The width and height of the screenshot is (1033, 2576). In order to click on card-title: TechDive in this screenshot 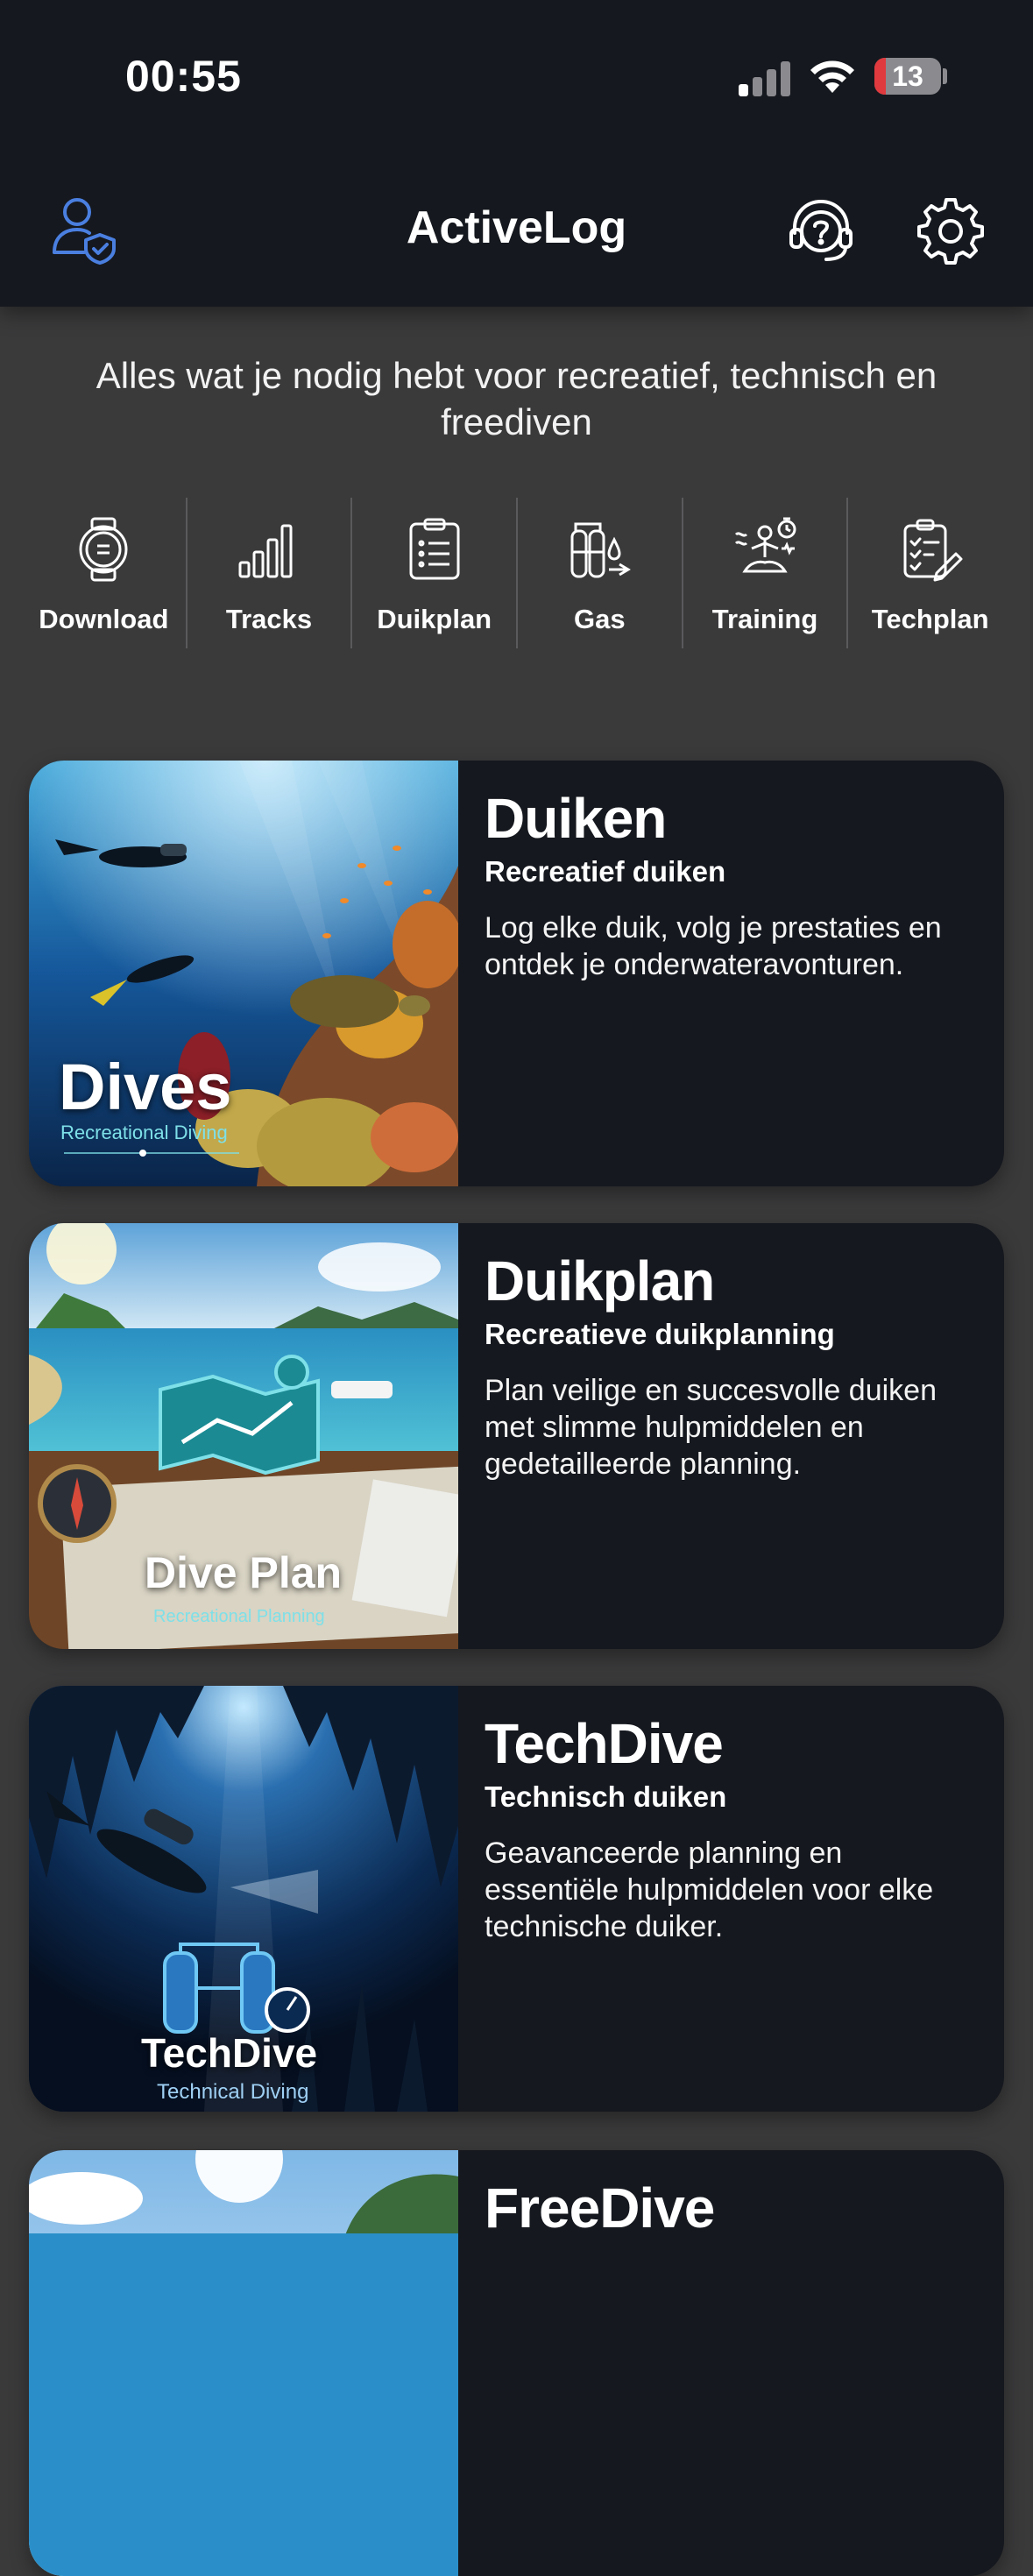, I will do `click(604, 1743)`.